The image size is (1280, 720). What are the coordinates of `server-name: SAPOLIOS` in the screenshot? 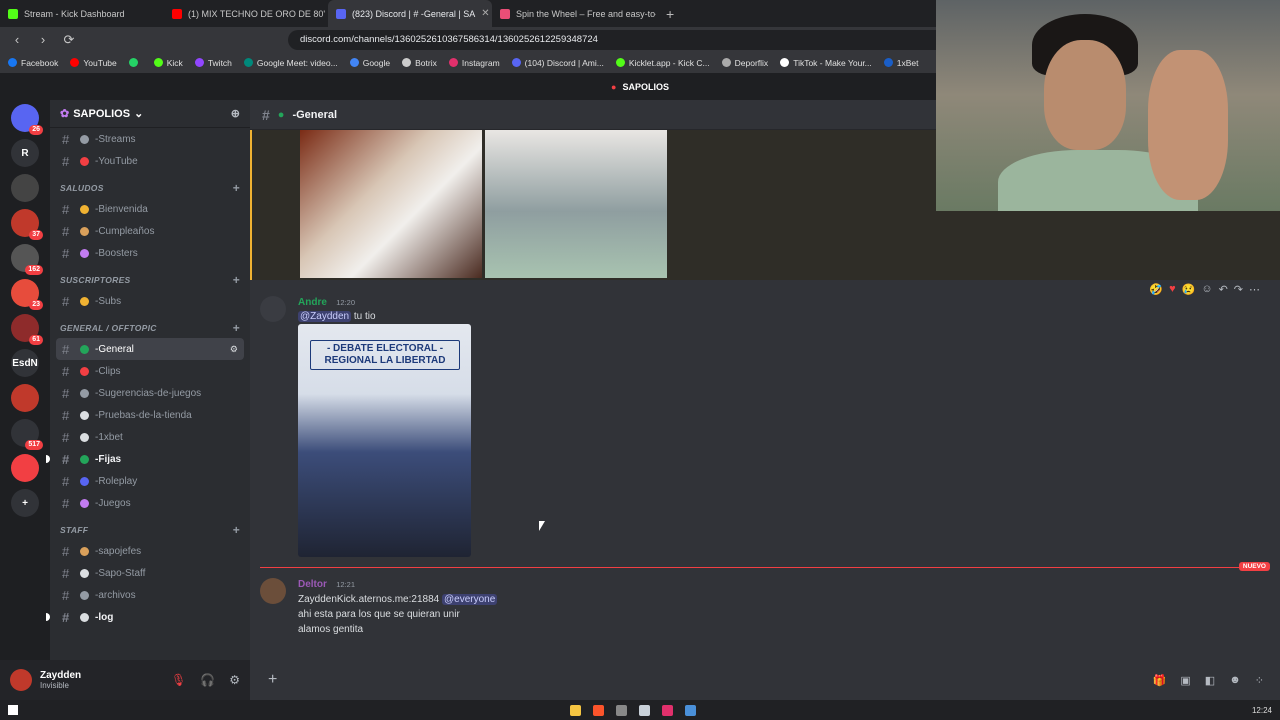 It's located at (102, 113).